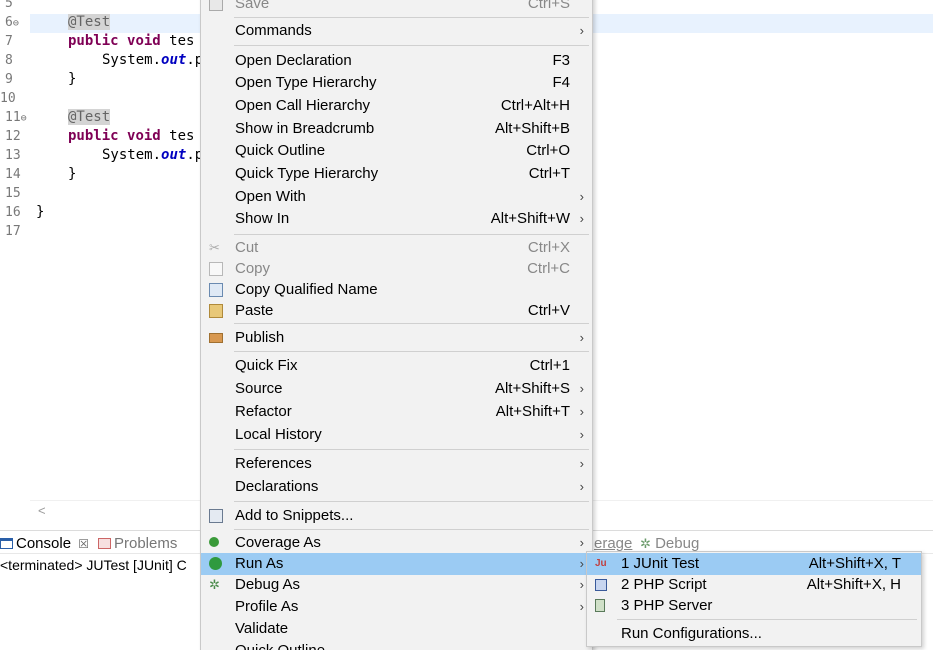 This screenshot has width=933, height=650. I want to click on menu-label: Validate, so click(262, 628).